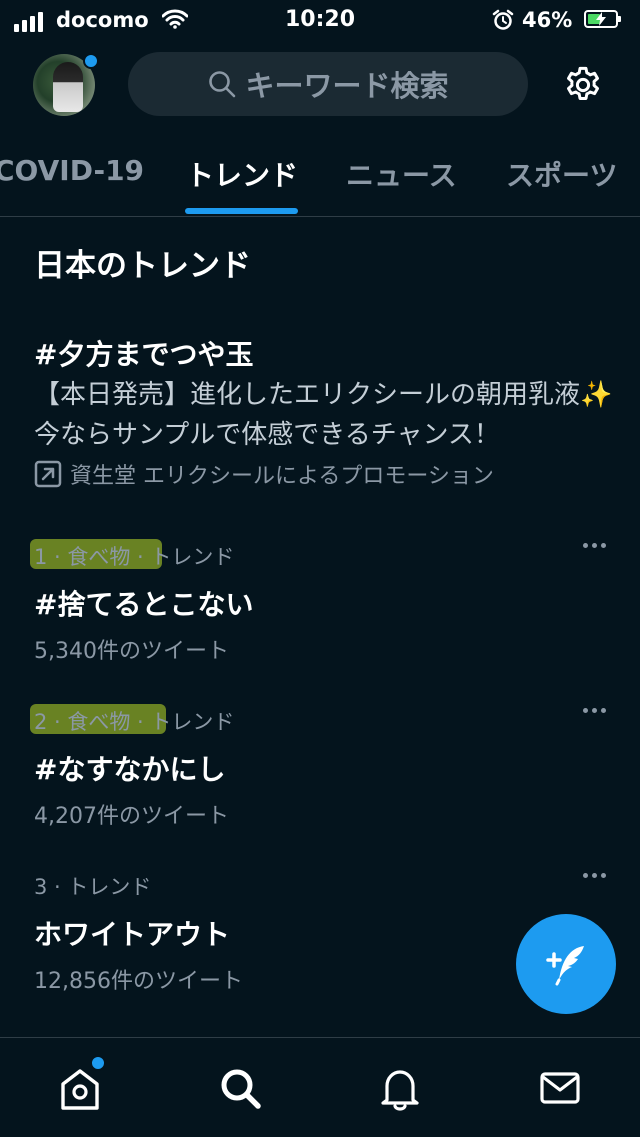 Image resolution: width=640 pixels, height=1137 pixels. I want to click on nav-notifications, so click(400, 1091).